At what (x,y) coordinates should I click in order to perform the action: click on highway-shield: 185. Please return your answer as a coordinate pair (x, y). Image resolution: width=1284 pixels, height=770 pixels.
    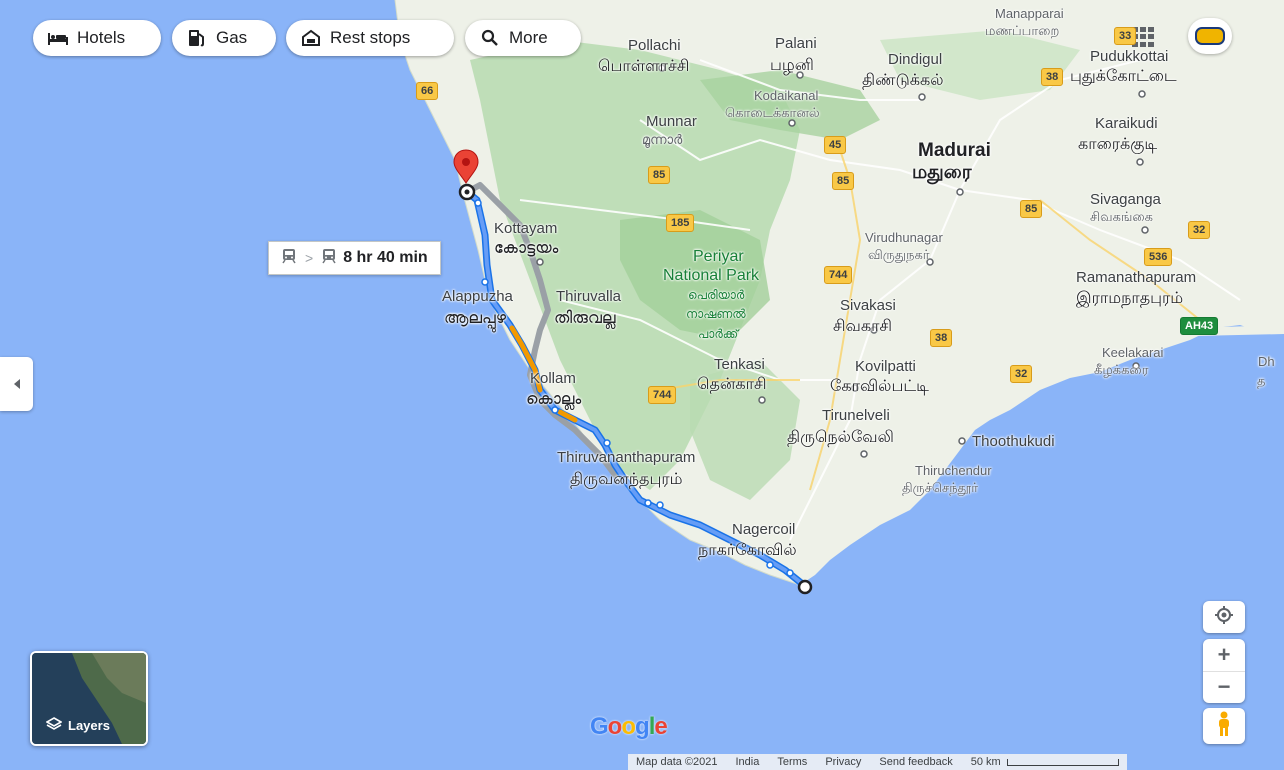
    Looking at the image, I should click on (680, 223).